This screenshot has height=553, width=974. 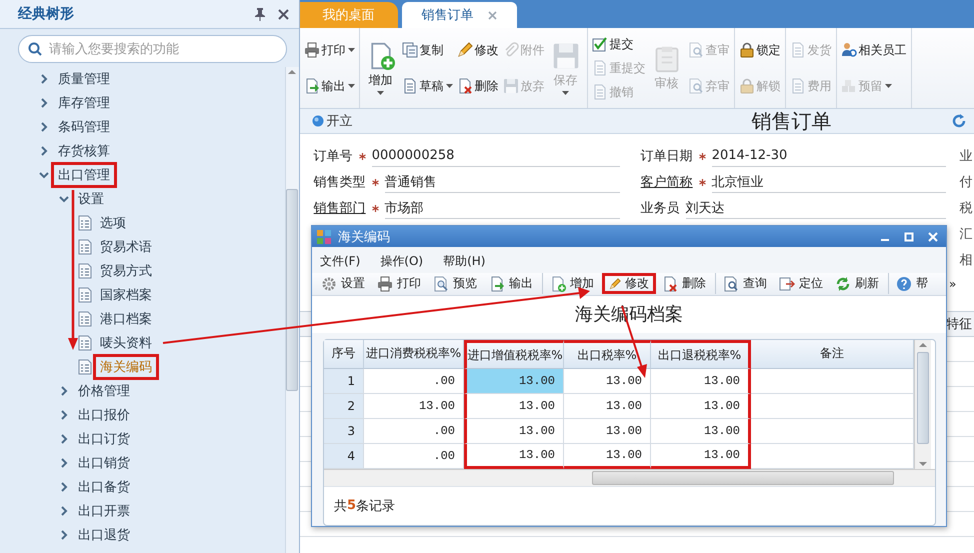 I want to click on tree-item: 出口订货, so click(x=104, y=439).